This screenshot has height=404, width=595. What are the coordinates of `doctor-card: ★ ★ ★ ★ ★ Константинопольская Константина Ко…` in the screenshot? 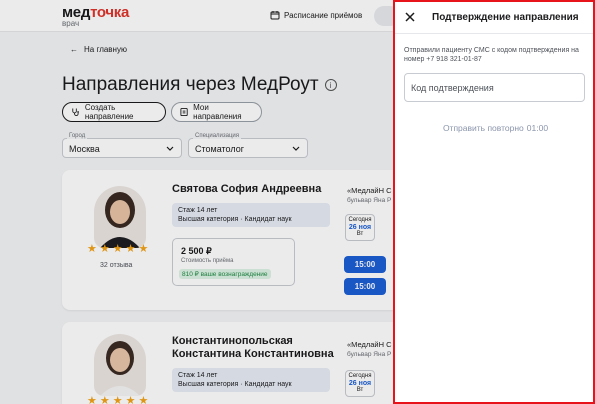 It's located at (232, 363).